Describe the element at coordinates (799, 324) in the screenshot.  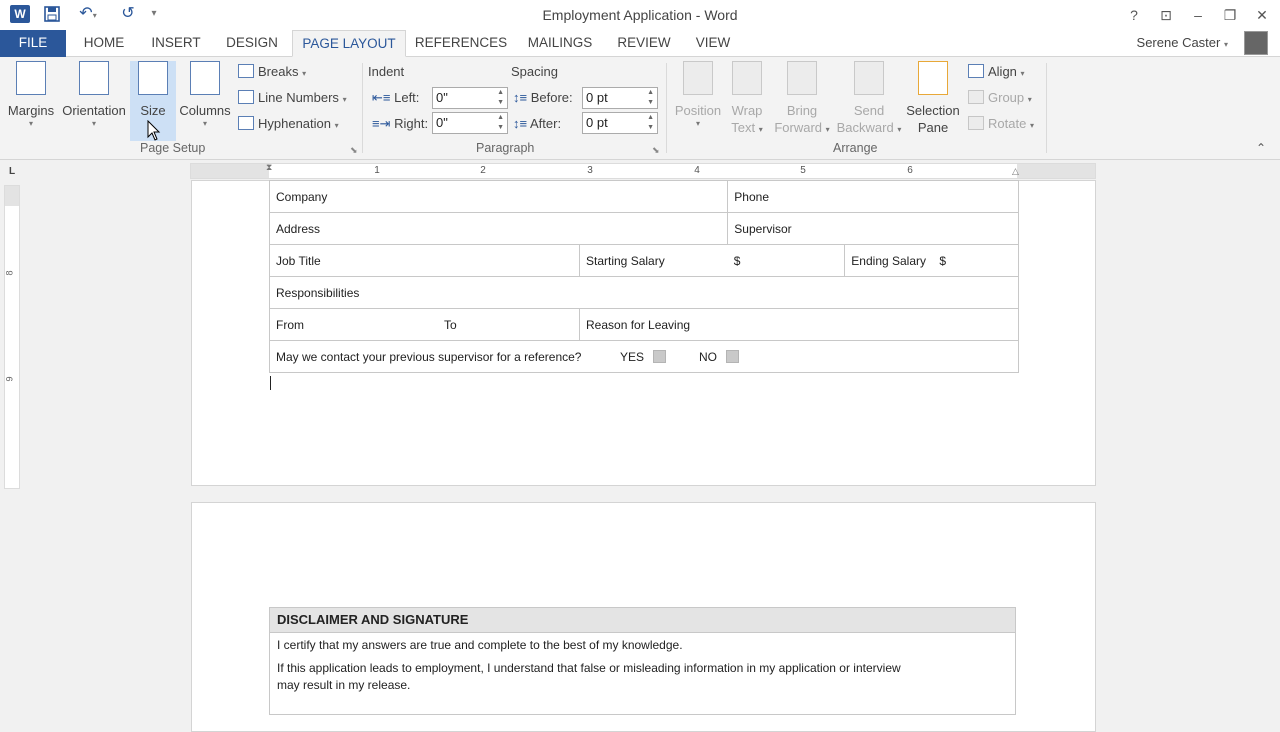
I see `reason-for-leaving-cell: Reason for Leaving` at that location.